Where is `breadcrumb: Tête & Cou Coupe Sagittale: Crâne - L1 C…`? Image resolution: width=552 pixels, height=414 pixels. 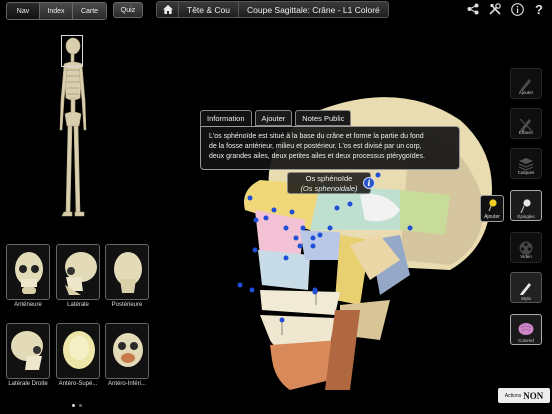 breadcrumb: Tête & Cou Coupe Sagittale: Crâne - L1 C… is located at coordinates (272, 9).